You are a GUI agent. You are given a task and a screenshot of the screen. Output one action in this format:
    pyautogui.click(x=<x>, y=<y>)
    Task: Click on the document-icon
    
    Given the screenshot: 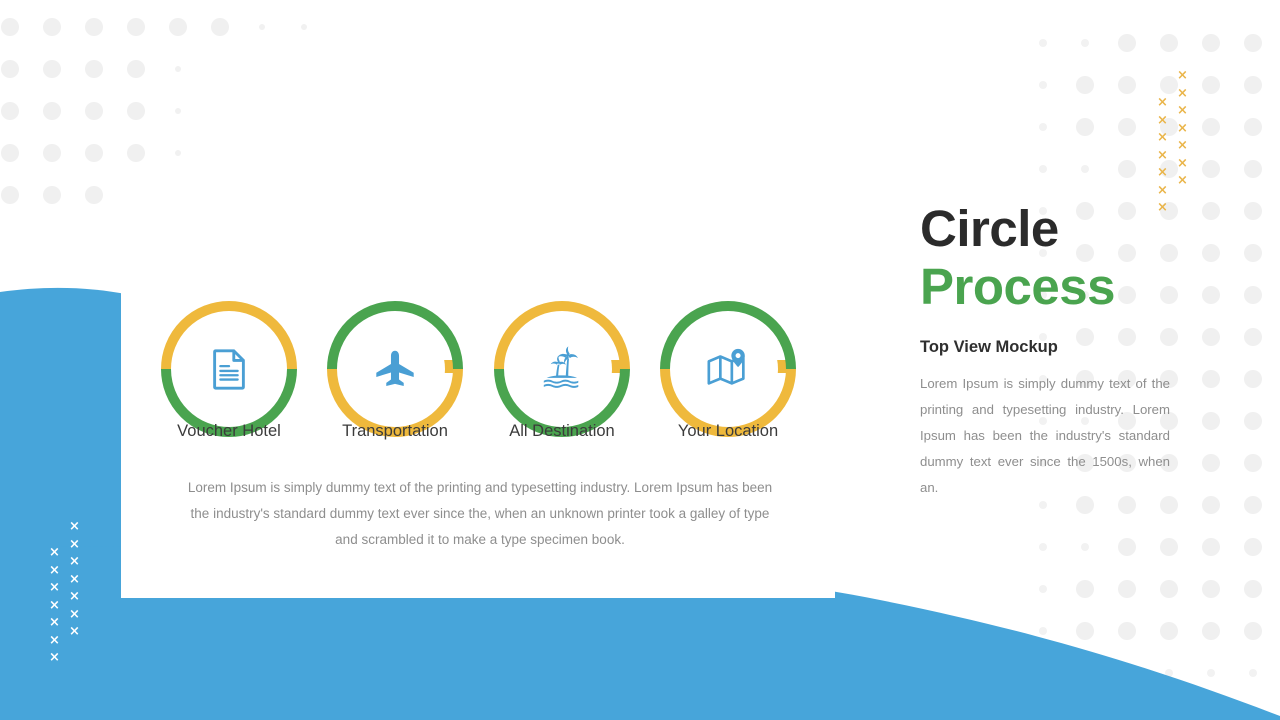 What is the action you would take?
    pyautogui.click(x=229, y=369)
    